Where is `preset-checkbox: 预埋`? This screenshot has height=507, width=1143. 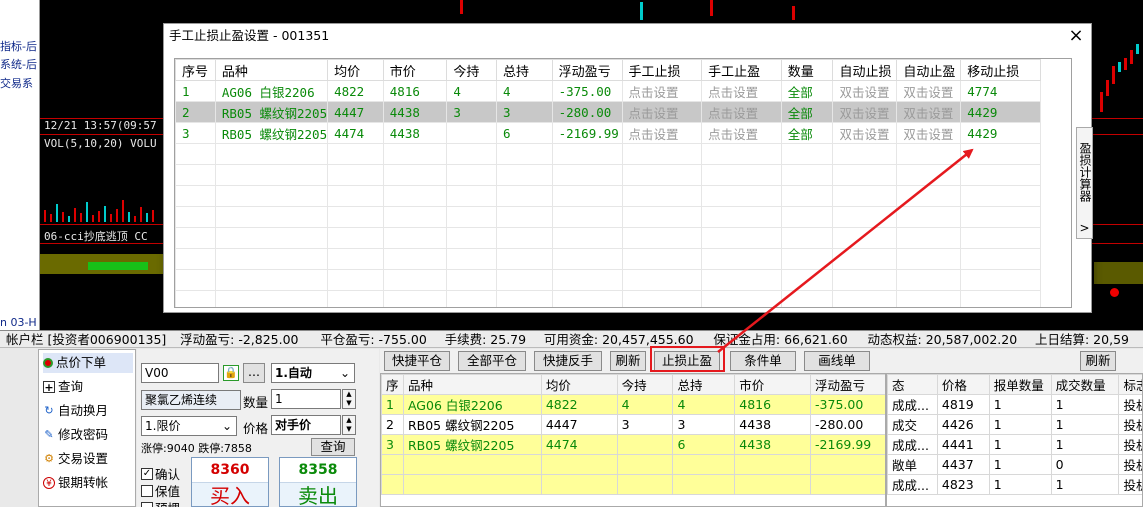
preset-checkbox: 预埋 is located at coordinates (160, 502).